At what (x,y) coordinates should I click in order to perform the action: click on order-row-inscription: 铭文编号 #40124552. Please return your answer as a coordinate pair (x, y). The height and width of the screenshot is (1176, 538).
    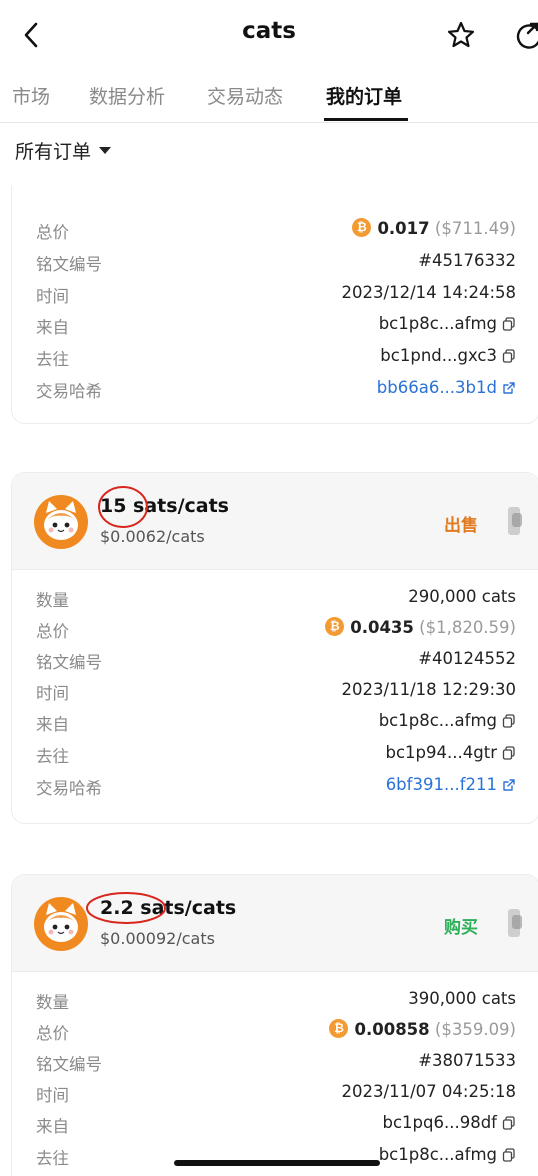
    Looking at the image, I should click on (276, 660).